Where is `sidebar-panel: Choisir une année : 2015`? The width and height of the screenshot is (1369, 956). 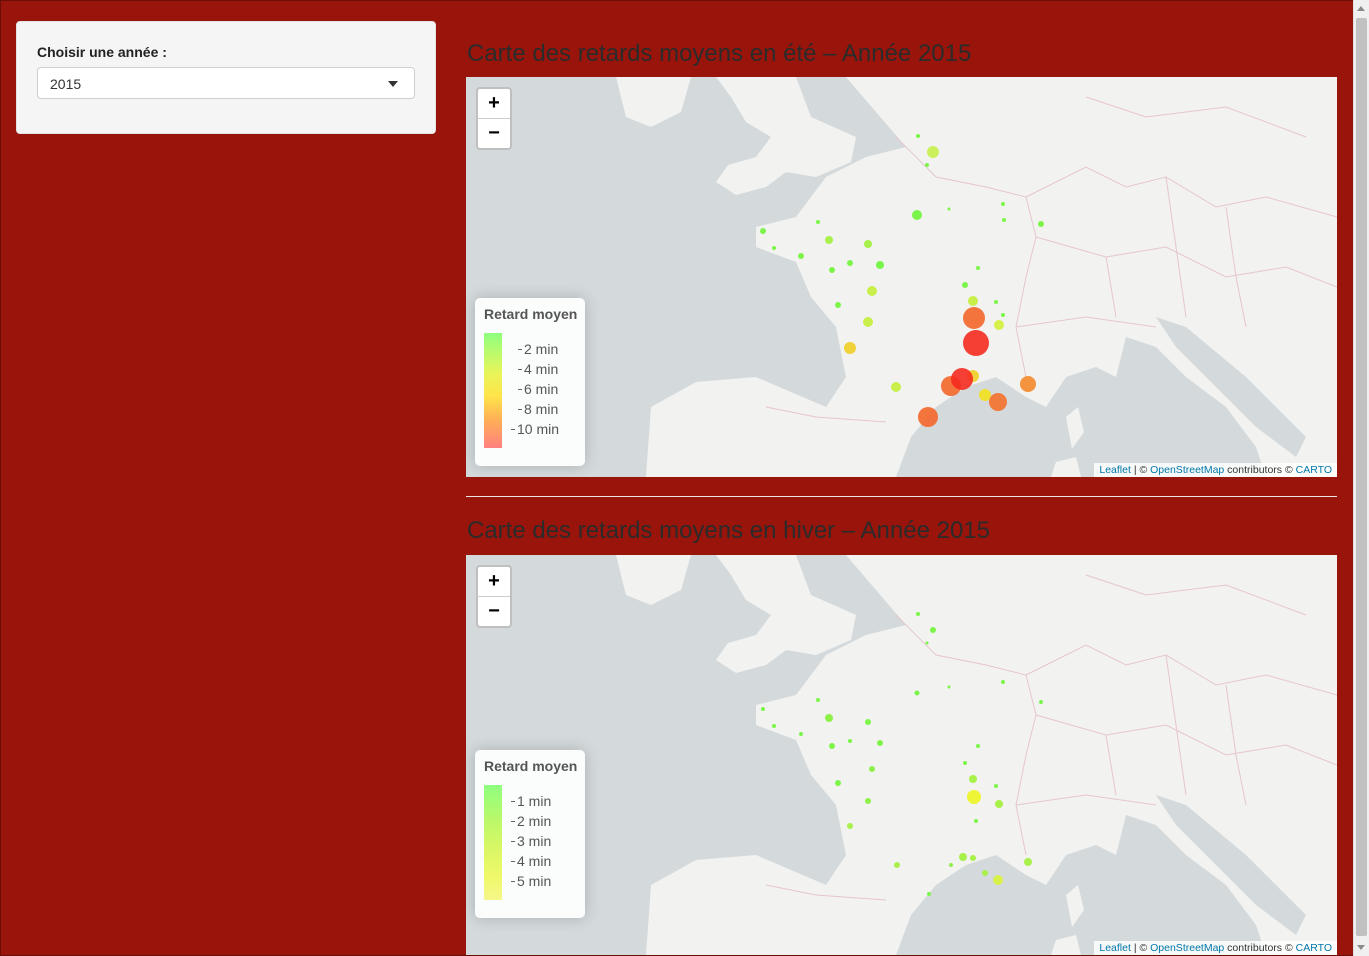
sidebar-panel: Choisir une année : 2015 is located at coordinates (226, 77).